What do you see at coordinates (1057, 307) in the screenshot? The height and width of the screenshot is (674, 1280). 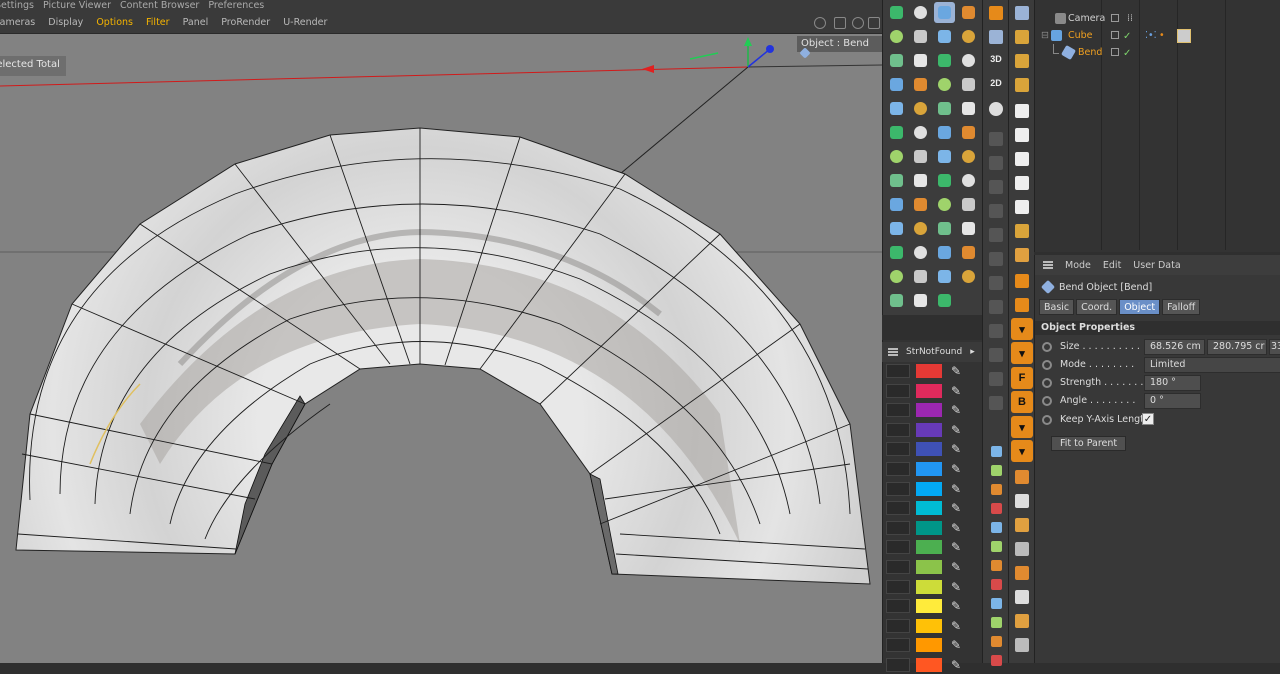 I see `tab-basic: Basic` at bounding box center [1057, 307].